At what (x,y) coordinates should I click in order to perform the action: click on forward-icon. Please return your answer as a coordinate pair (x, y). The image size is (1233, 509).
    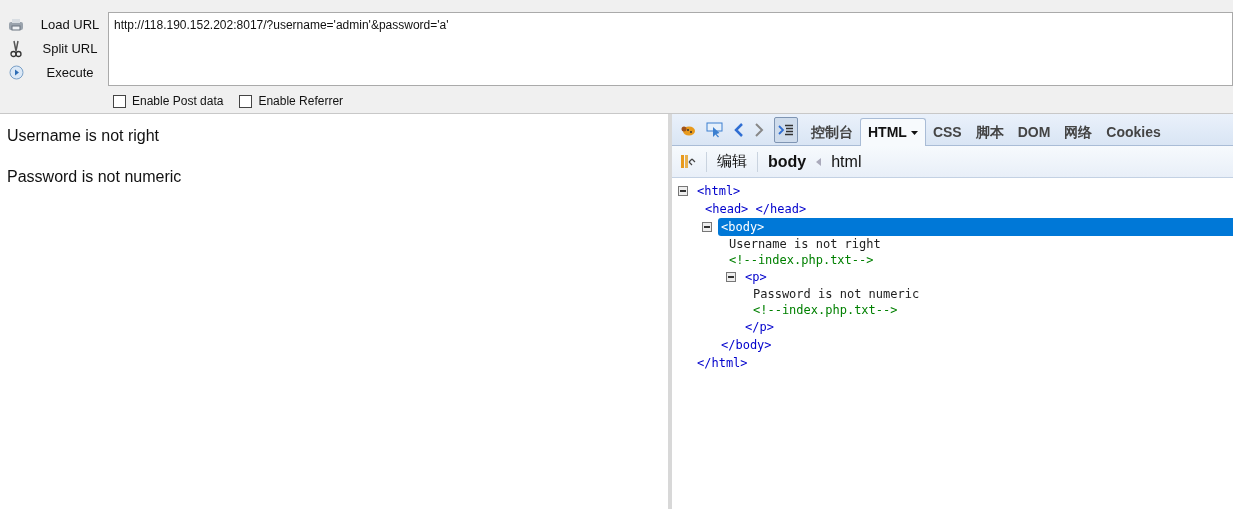
    Looking at the image, I should click on (759, 130).